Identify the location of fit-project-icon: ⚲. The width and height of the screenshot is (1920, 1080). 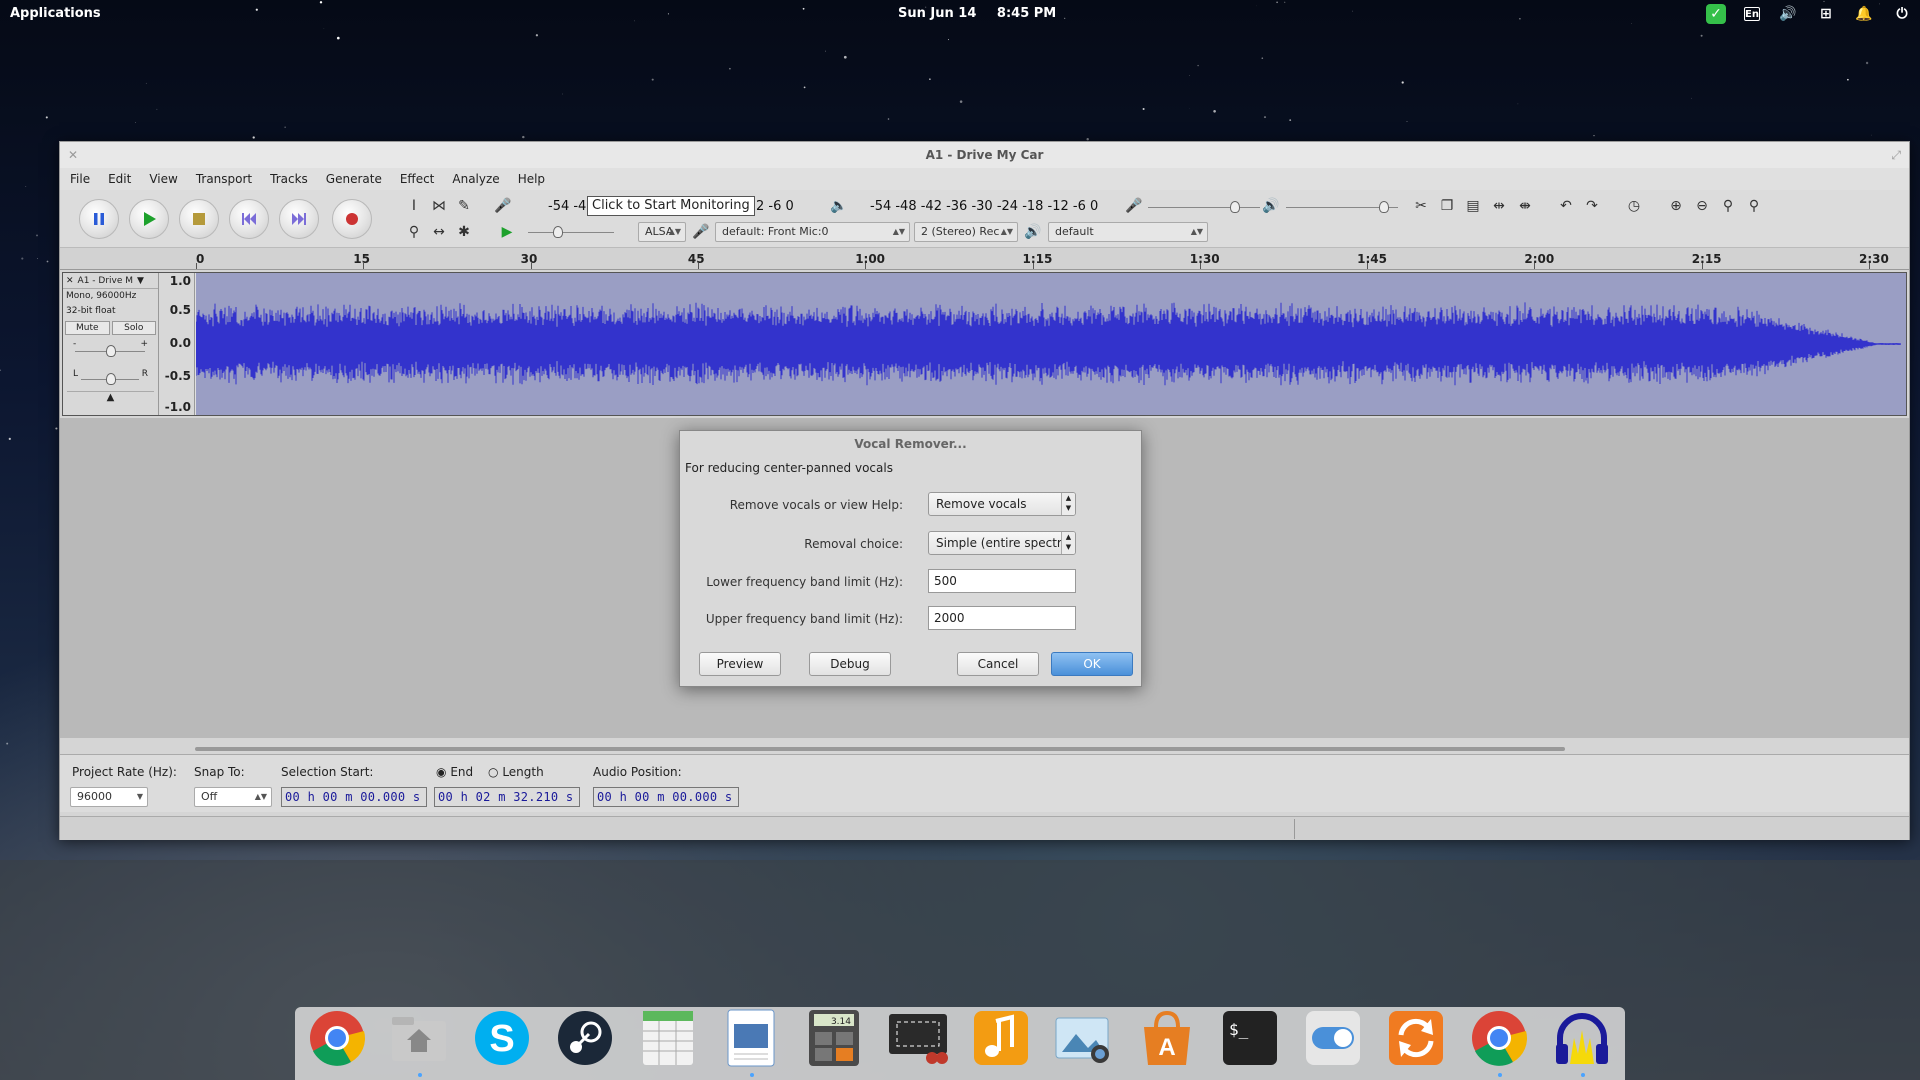
(1754, 206).